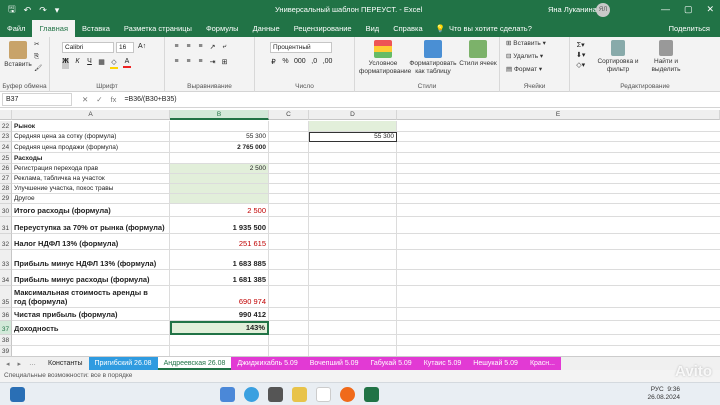 Image resolution: width=720 pixels, height=405 pixels. I want to click on active-cell: 143%, so click(219, 328).